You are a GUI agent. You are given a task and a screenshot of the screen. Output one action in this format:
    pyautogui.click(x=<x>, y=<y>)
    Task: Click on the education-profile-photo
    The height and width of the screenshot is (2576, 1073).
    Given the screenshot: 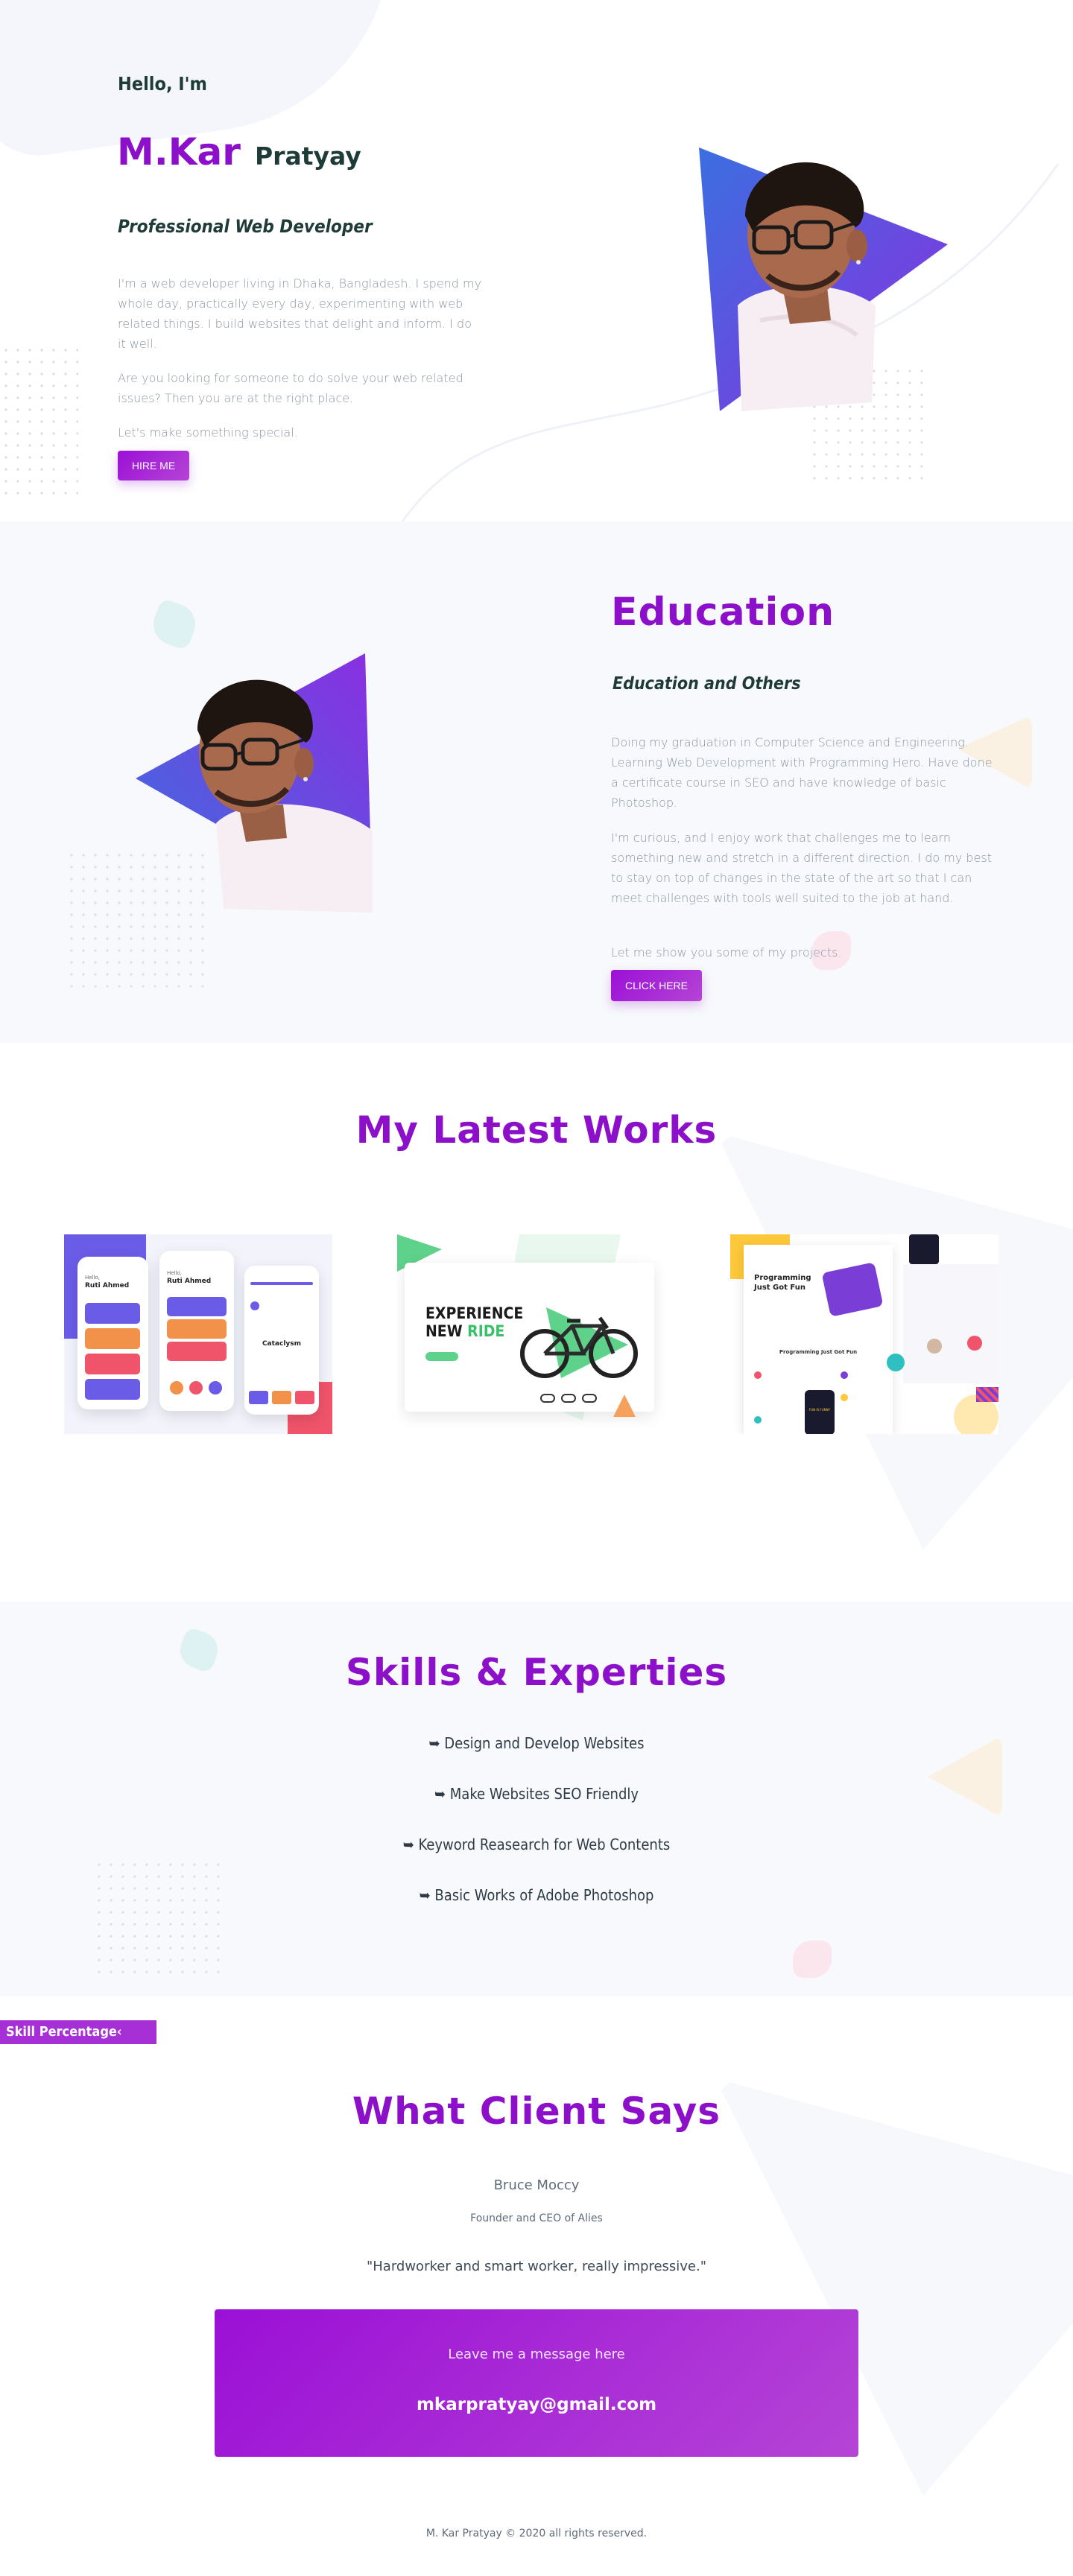 What is the action you would take?
    pyautogui.click(x=254, y=783)
    